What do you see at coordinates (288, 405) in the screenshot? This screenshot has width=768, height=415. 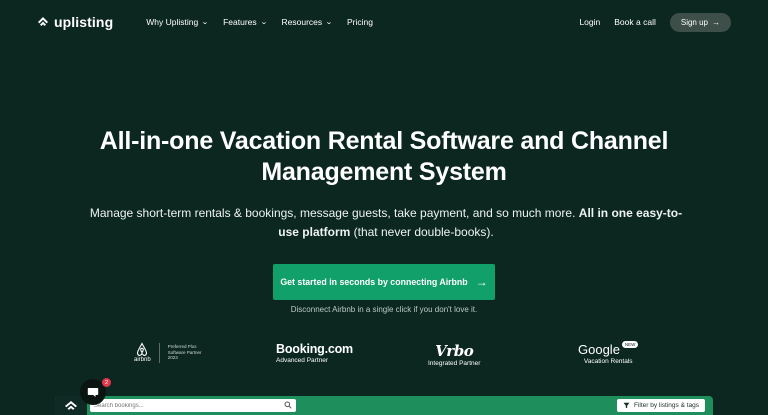 I see `search-icon` at bounding box center [288, 405].